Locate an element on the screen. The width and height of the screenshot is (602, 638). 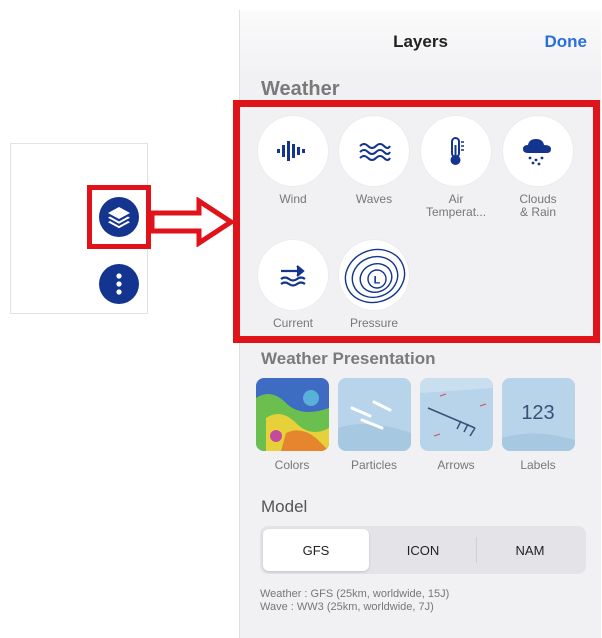
labels-thumb-text: 123 is located at coordinates (538, 413).